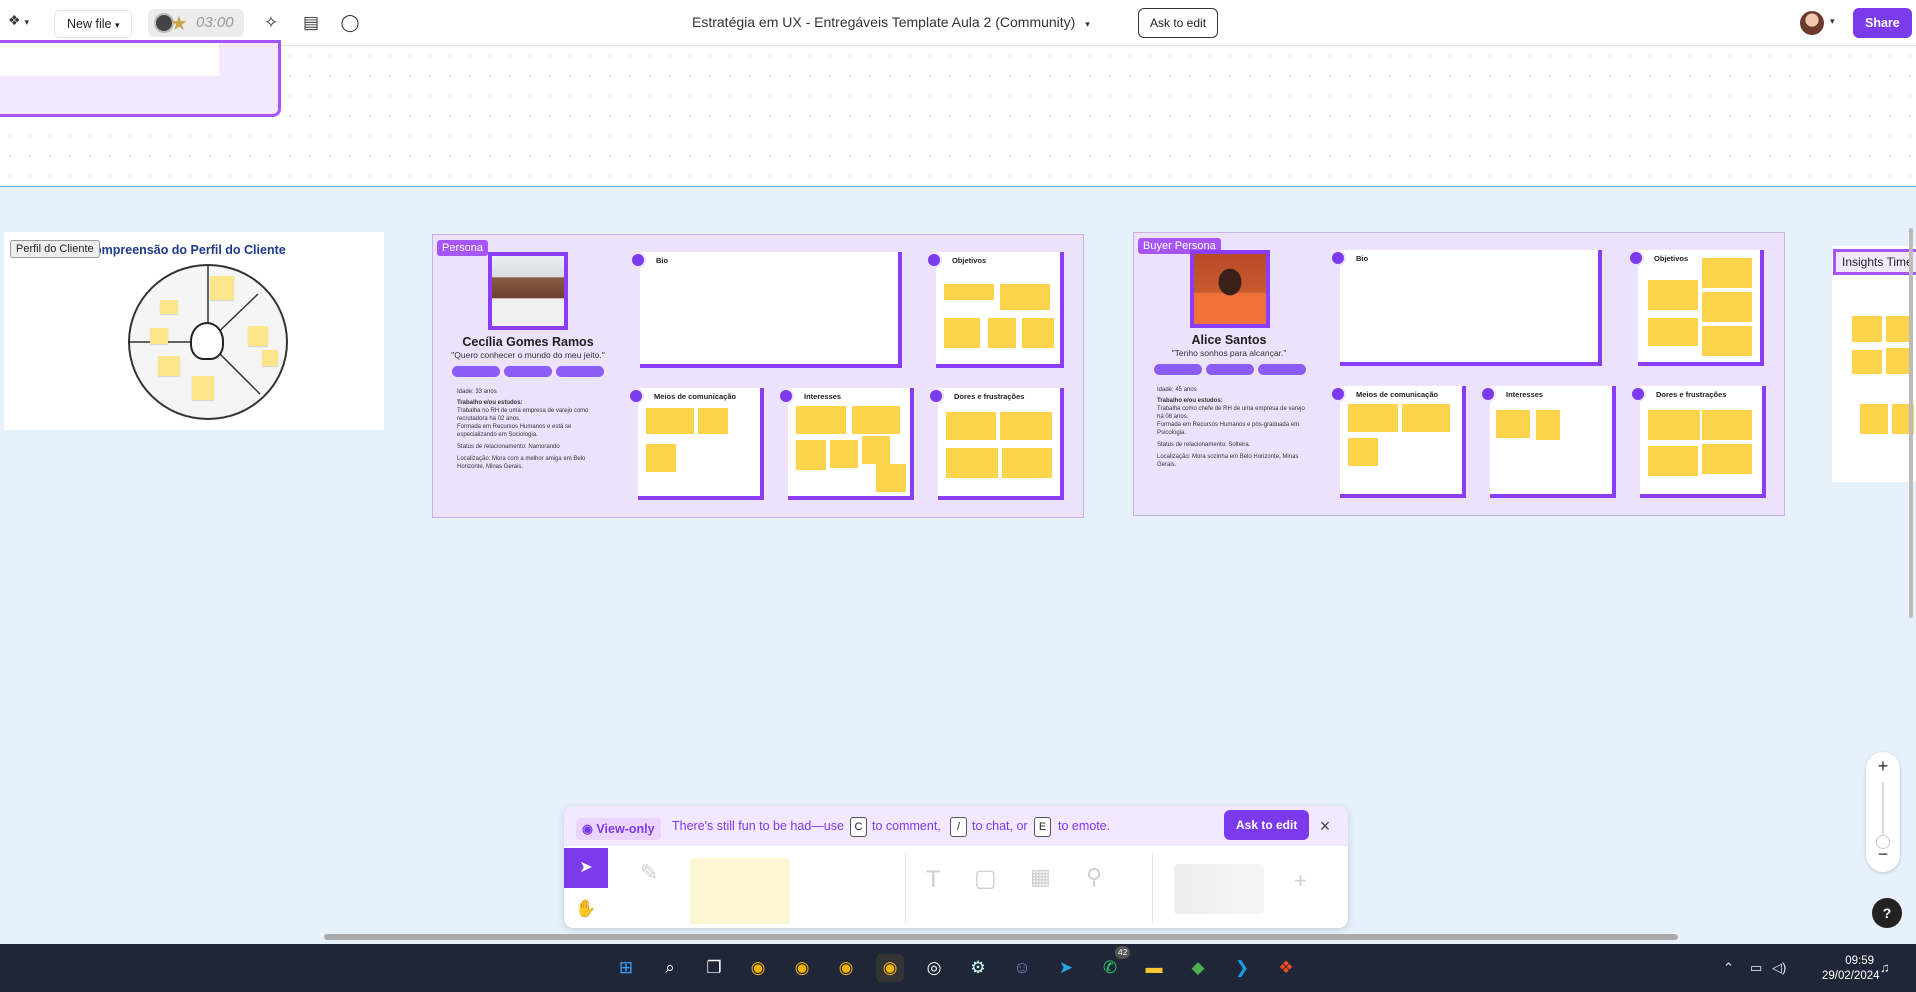 Image resolution: width=1916 pixels, height=992 pixels. I want to click on persona-dores-card: Dores e frustrações, so click(996, 444).